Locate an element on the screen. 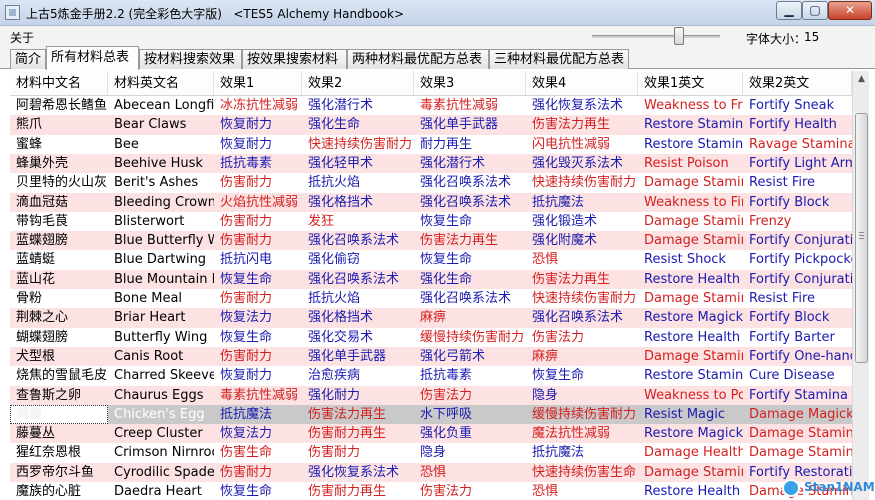 The height and width of the screenshot is (500, 875). ingredient-cn-cell: 骨粉 is located at coordinates (29, 298).